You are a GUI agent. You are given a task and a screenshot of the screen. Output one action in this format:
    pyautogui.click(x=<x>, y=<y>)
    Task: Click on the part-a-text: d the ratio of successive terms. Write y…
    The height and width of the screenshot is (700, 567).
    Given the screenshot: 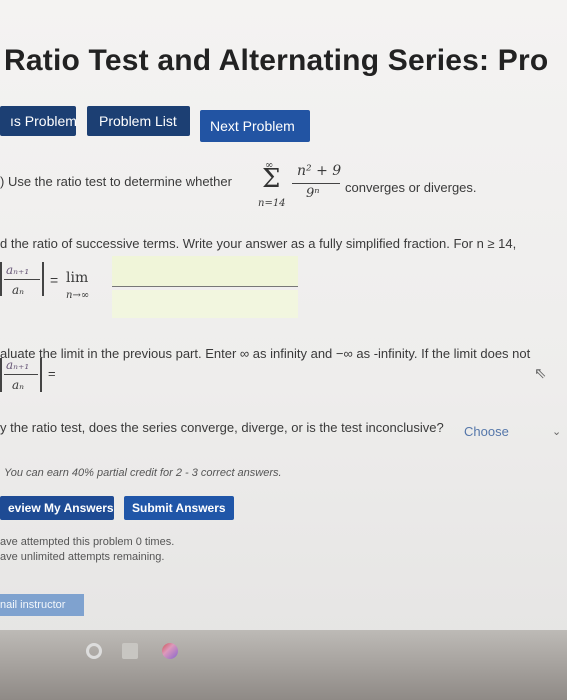 What is the action you would take?
    pyautogui.click(x=258, y=243)
    